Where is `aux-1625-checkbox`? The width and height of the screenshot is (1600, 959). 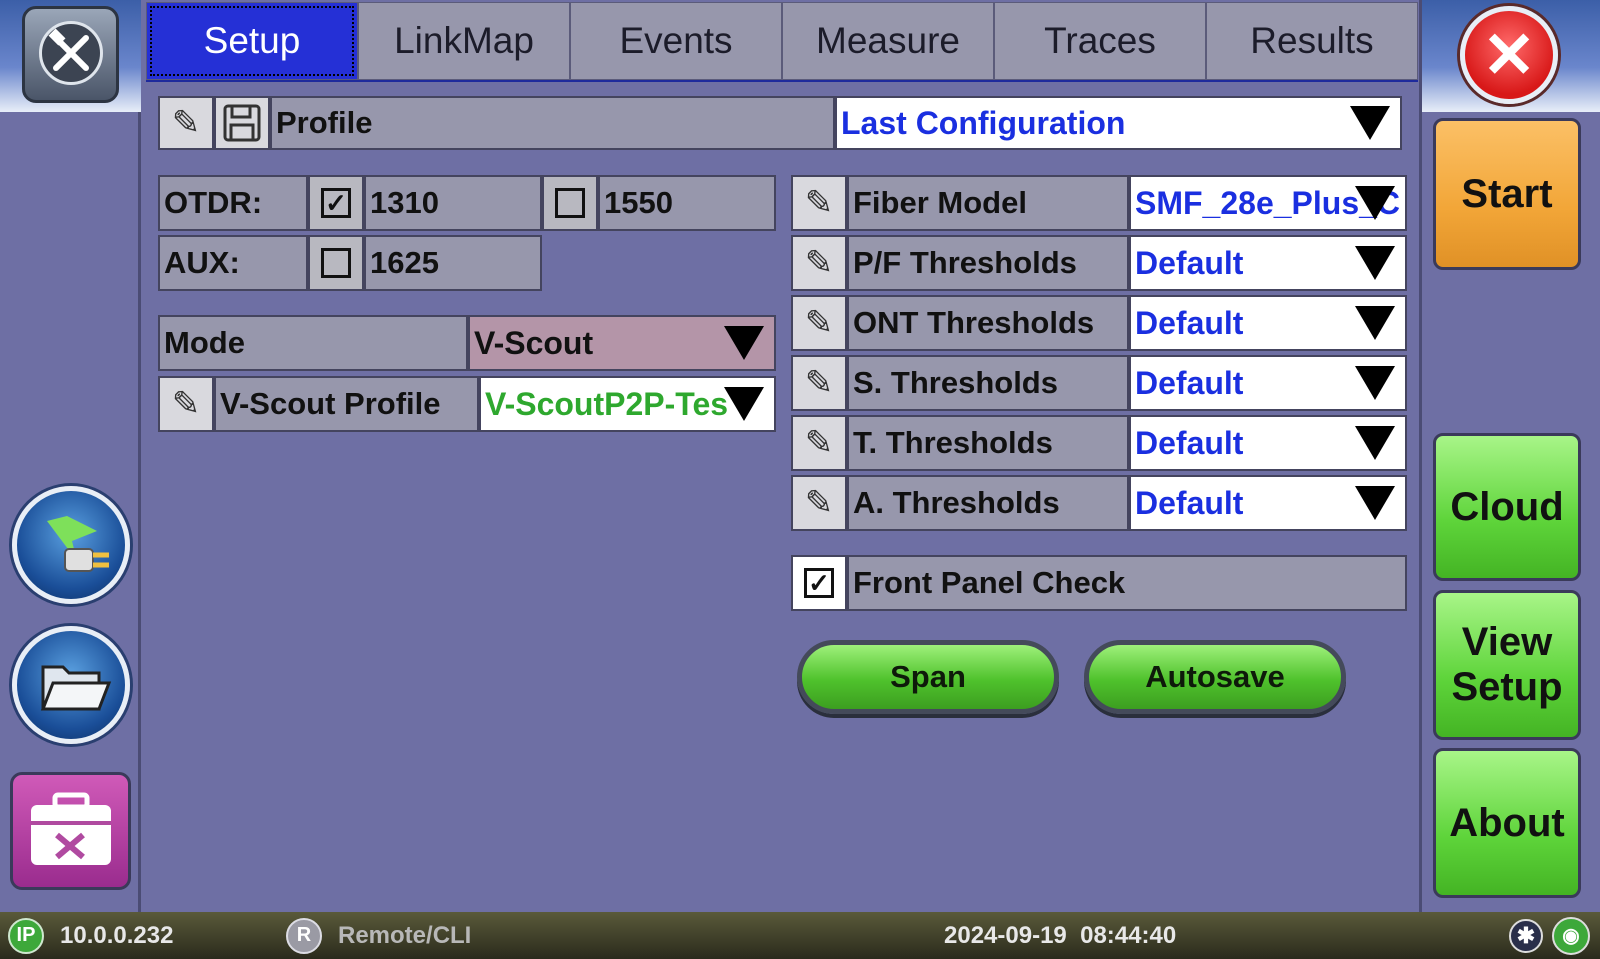 aux-1625-checkbox is located at coordinates (336, 263).